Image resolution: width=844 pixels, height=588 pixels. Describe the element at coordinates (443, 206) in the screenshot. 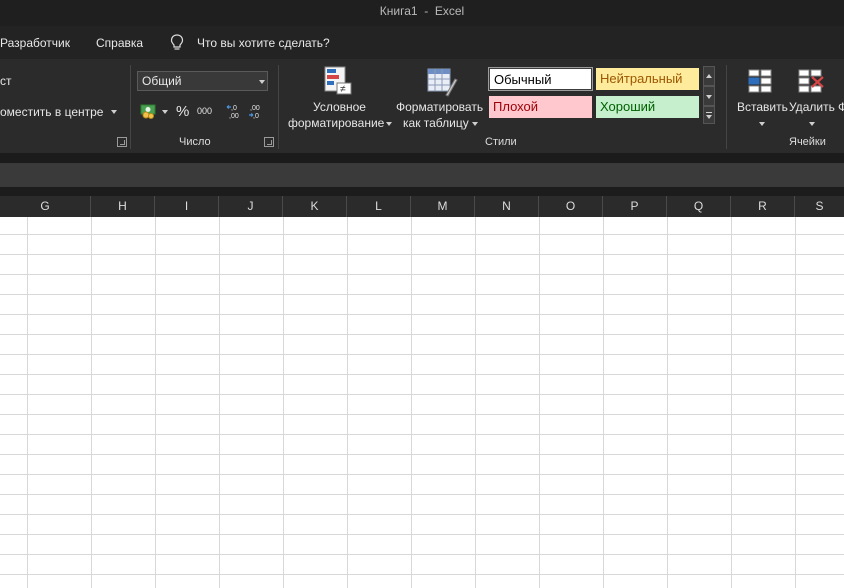

I see `column-header-m: M` at that location.